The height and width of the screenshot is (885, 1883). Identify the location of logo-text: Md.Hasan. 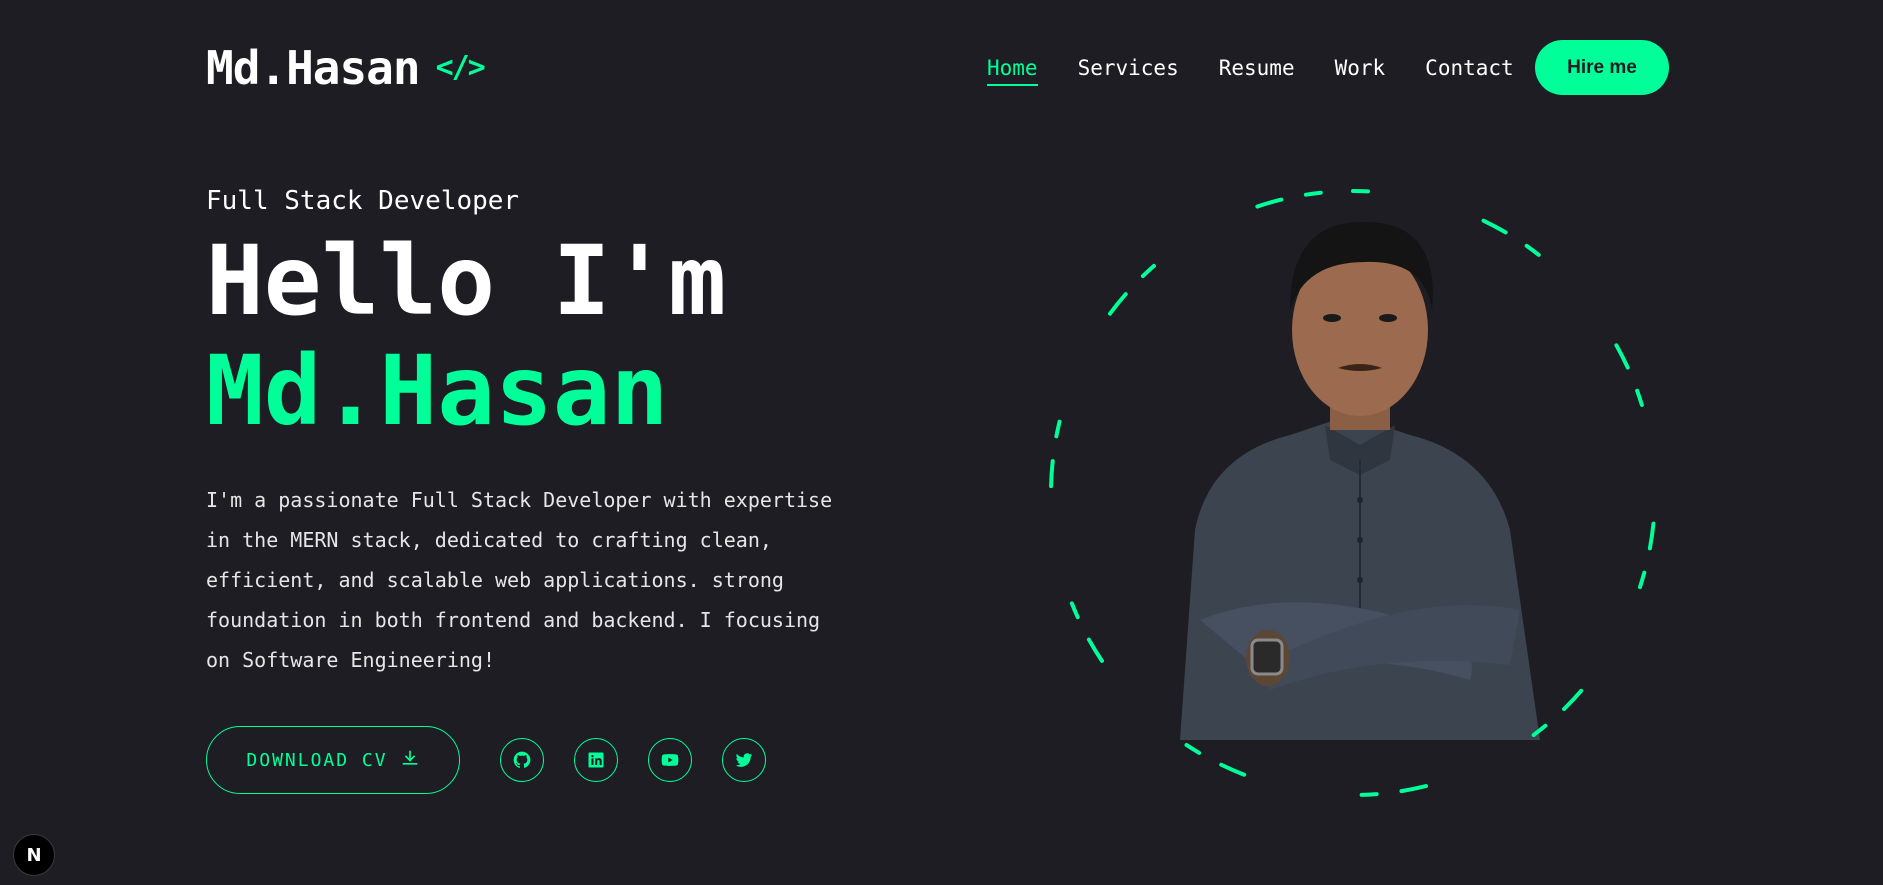
(313, 68).